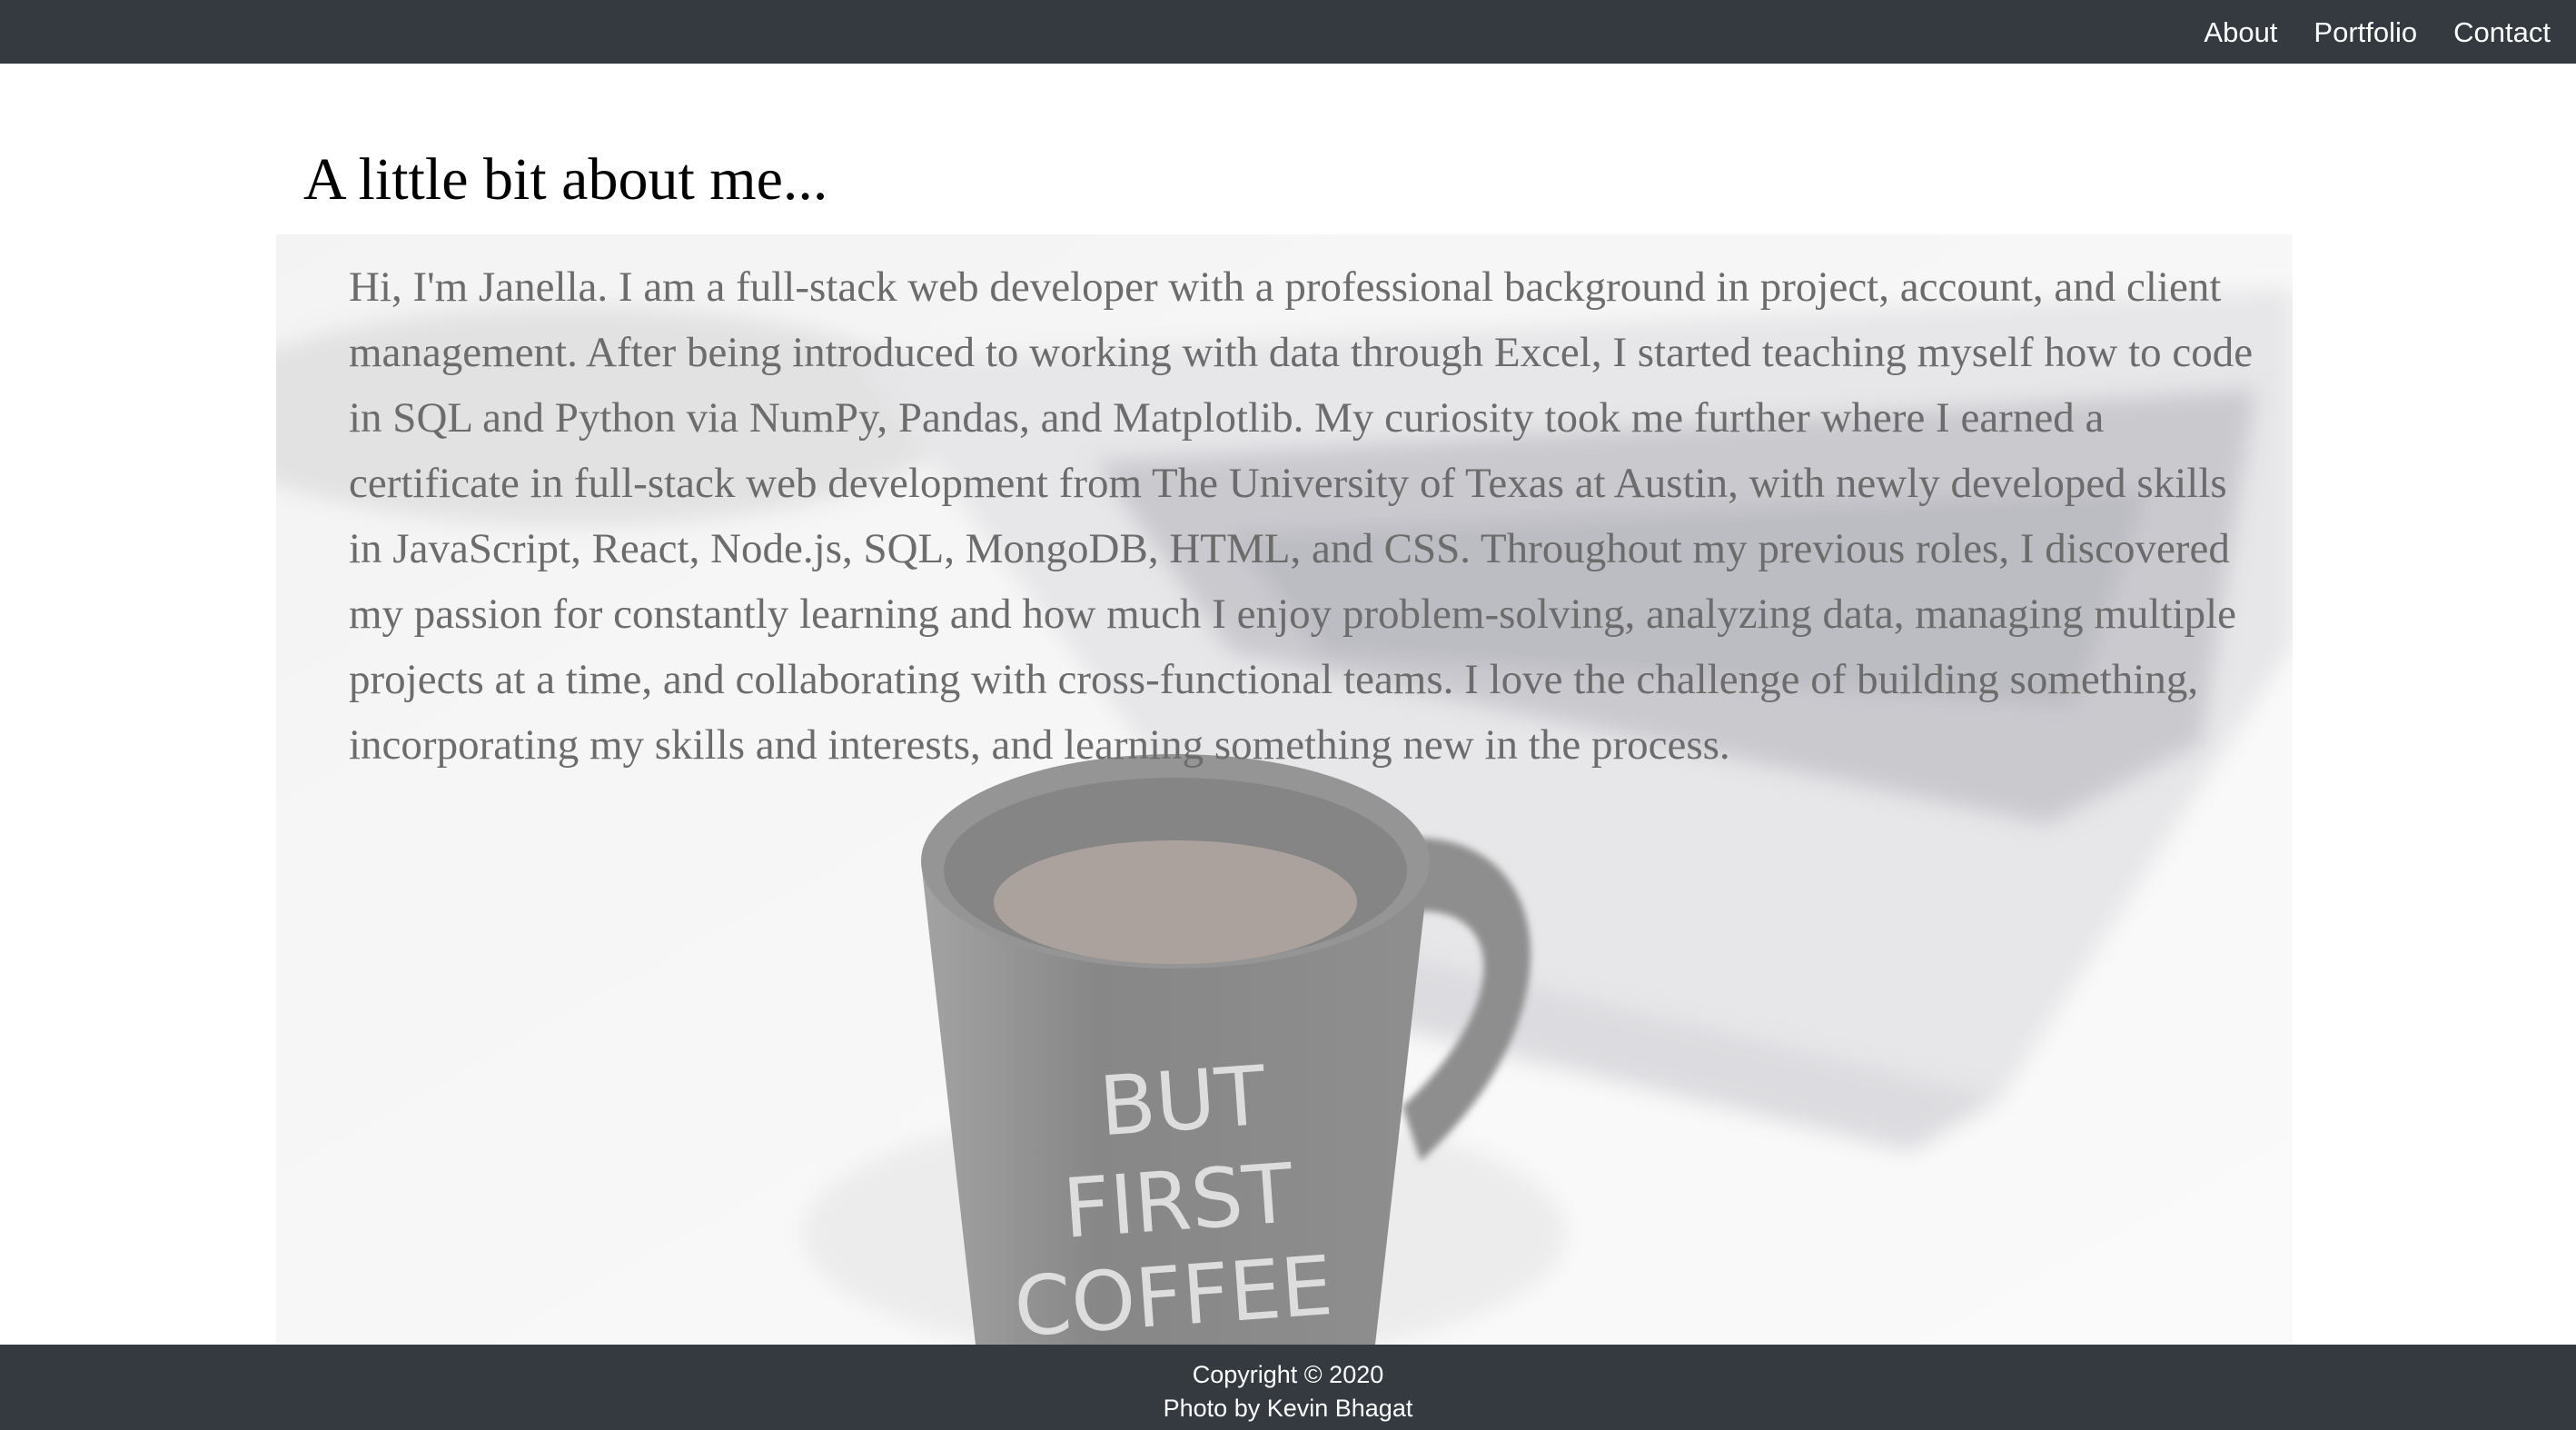 The width and height of the screenshot is (2576, 1430). What do you see at coordinates (1288, 32) in the screenshot?
I see `top-navbar: About Portfolio Contact` at bounding box center [1288, 32].